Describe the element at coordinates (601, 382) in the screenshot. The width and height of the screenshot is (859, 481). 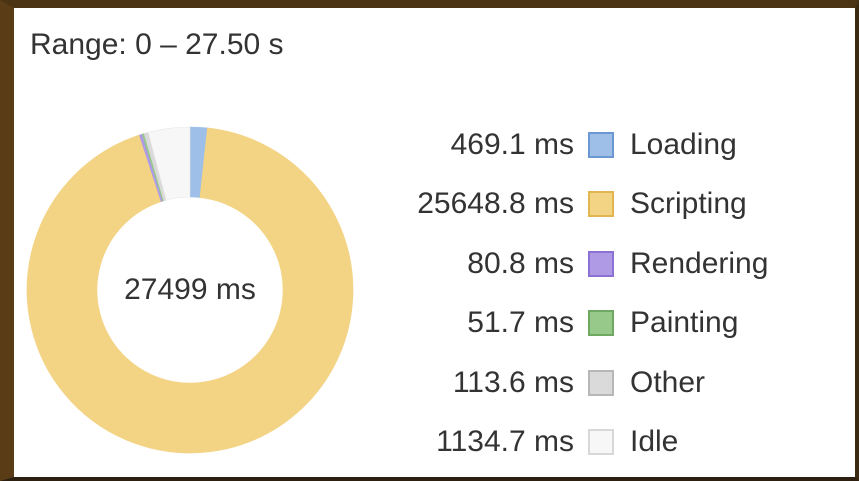
I see `legend-swatch-other` at that location.